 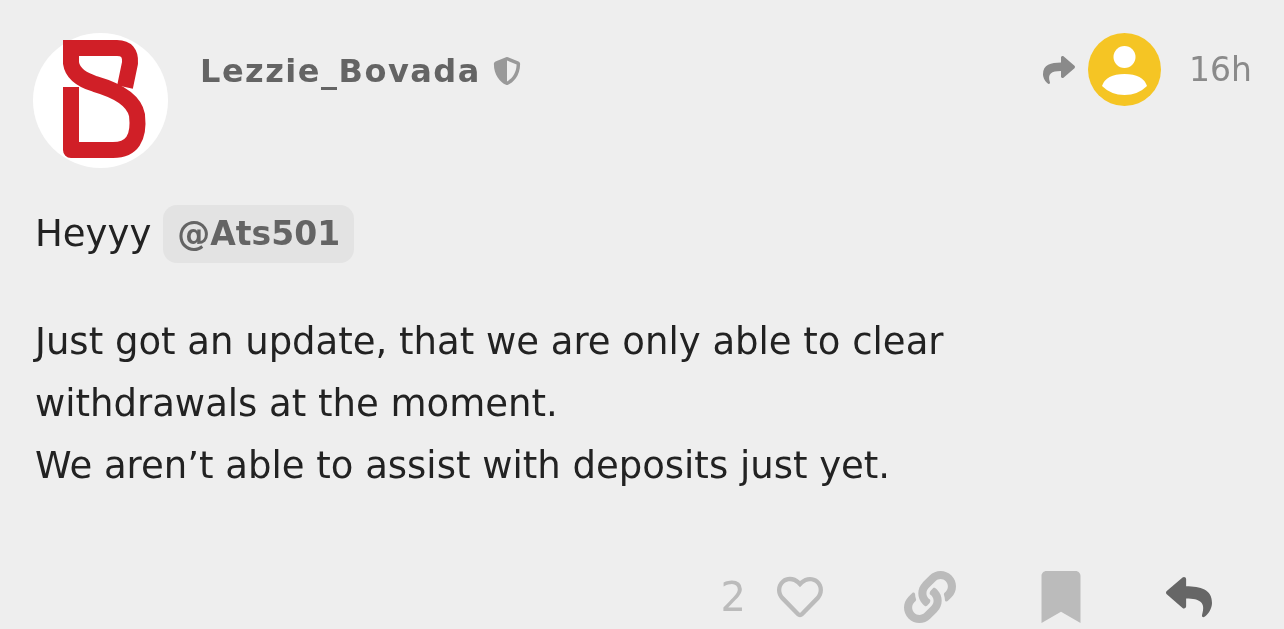 I want to click on post-time: 16h, so click(x=1220, y=69).